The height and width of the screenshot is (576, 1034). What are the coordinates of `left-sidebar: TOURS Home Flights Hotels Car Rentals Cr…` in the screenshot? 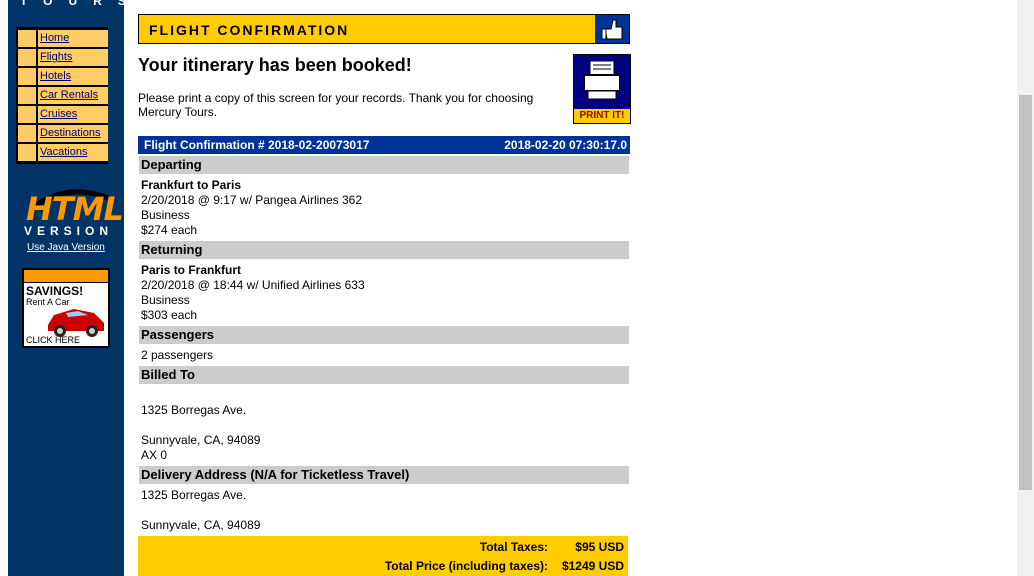 It's located at (75, 288).